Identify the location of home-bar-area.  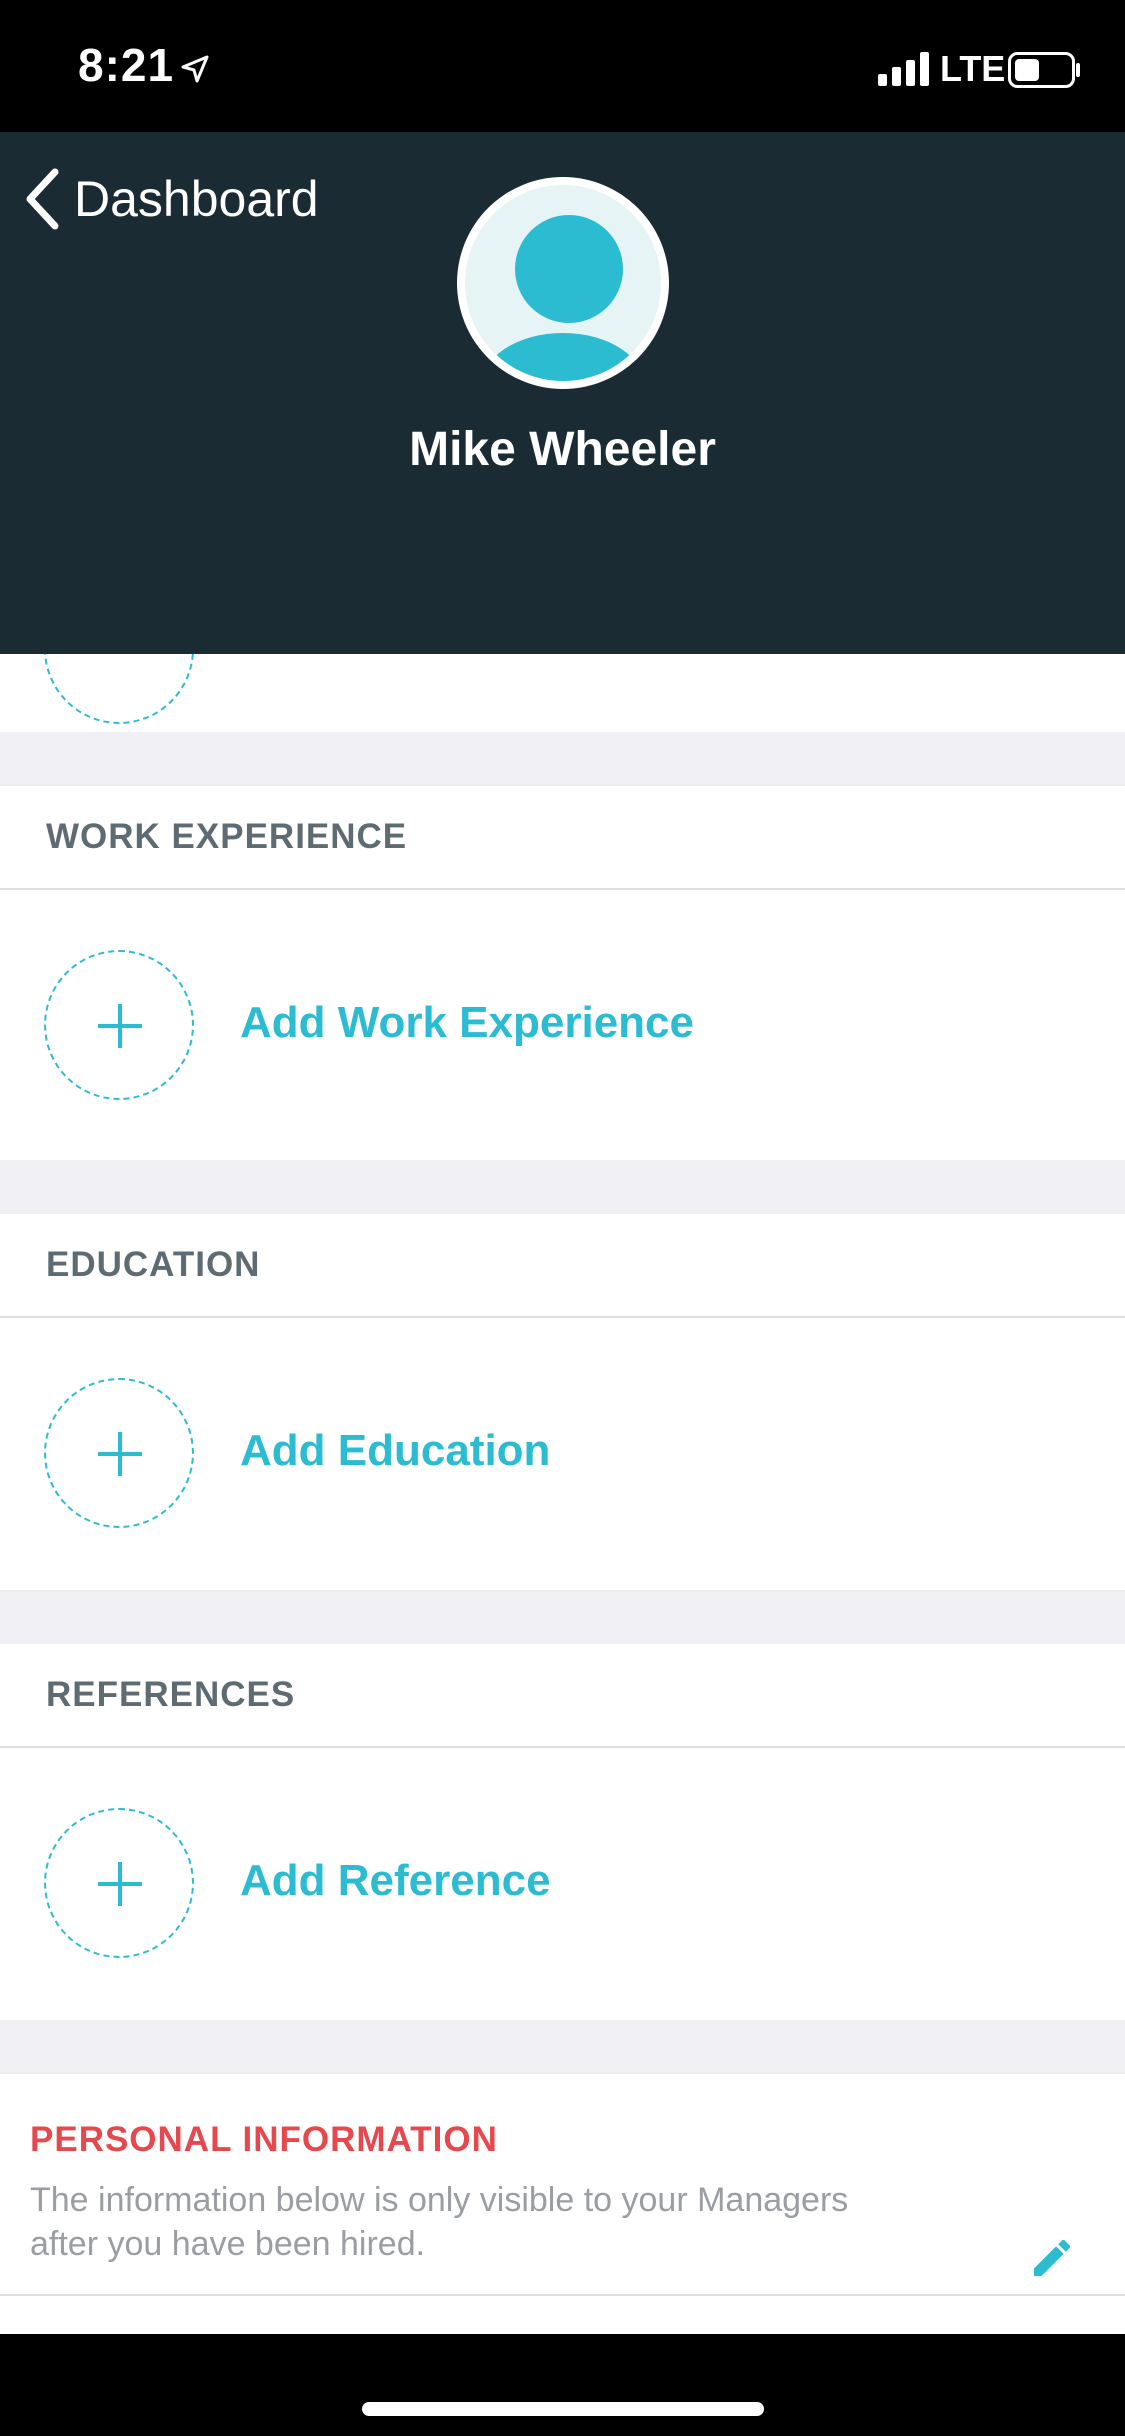
(562, 2385).